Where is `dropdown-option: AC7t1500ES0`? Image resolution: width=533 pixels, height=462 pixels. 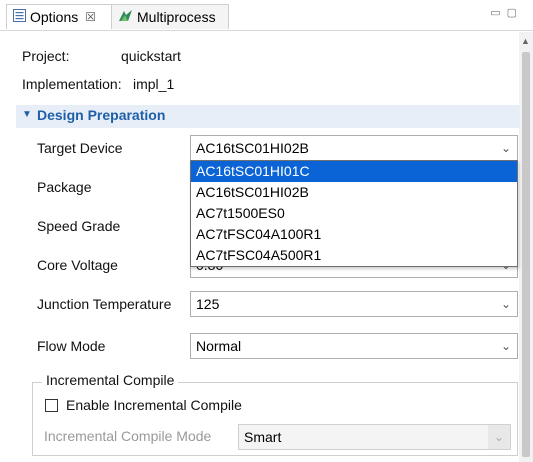
dropdown-option: AC7t1500ES0 is located at coordinates (354, 213).